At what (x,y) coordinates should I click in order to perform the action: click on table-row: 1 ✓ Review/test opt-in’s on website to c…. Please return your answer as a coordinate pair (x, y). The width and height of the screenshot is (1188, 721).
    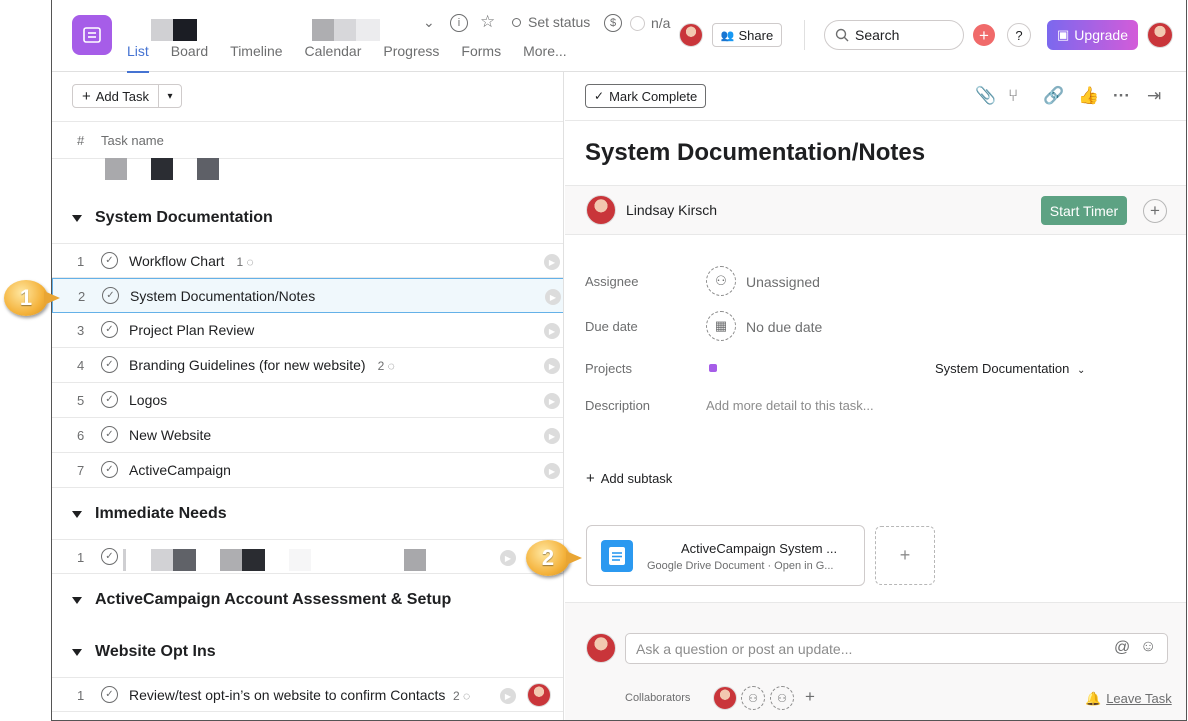
    Looking at the image, I should click on (307, 694).